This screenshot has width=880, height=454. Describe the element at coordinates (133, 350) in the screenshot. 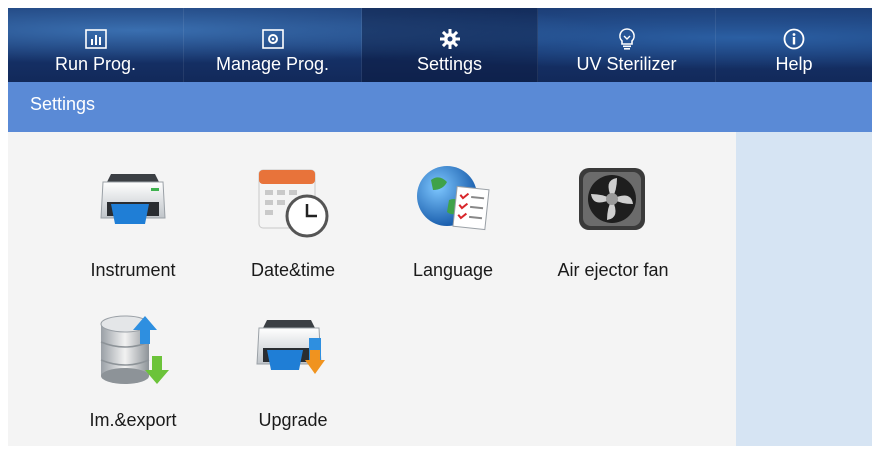

I see `database-transfer-icon` at that location.